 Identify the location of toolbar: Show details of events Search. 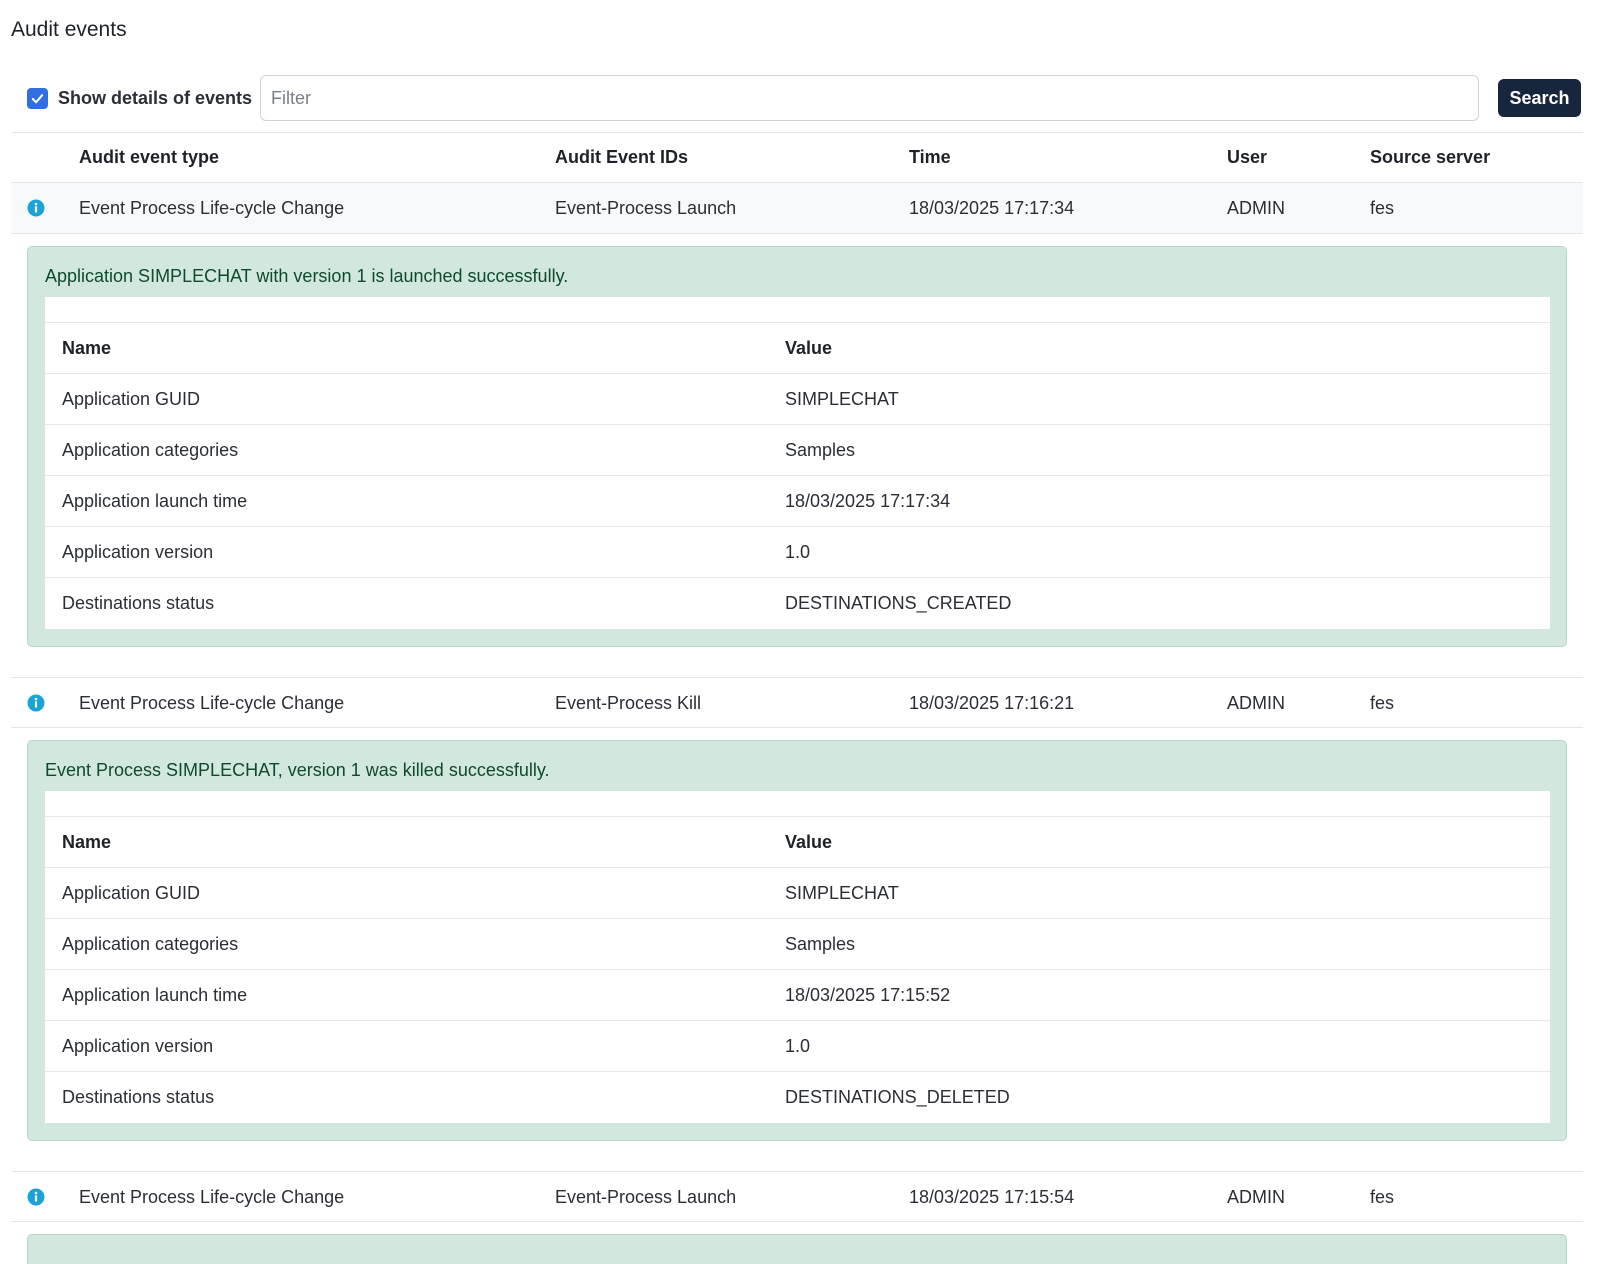
(797, 98).